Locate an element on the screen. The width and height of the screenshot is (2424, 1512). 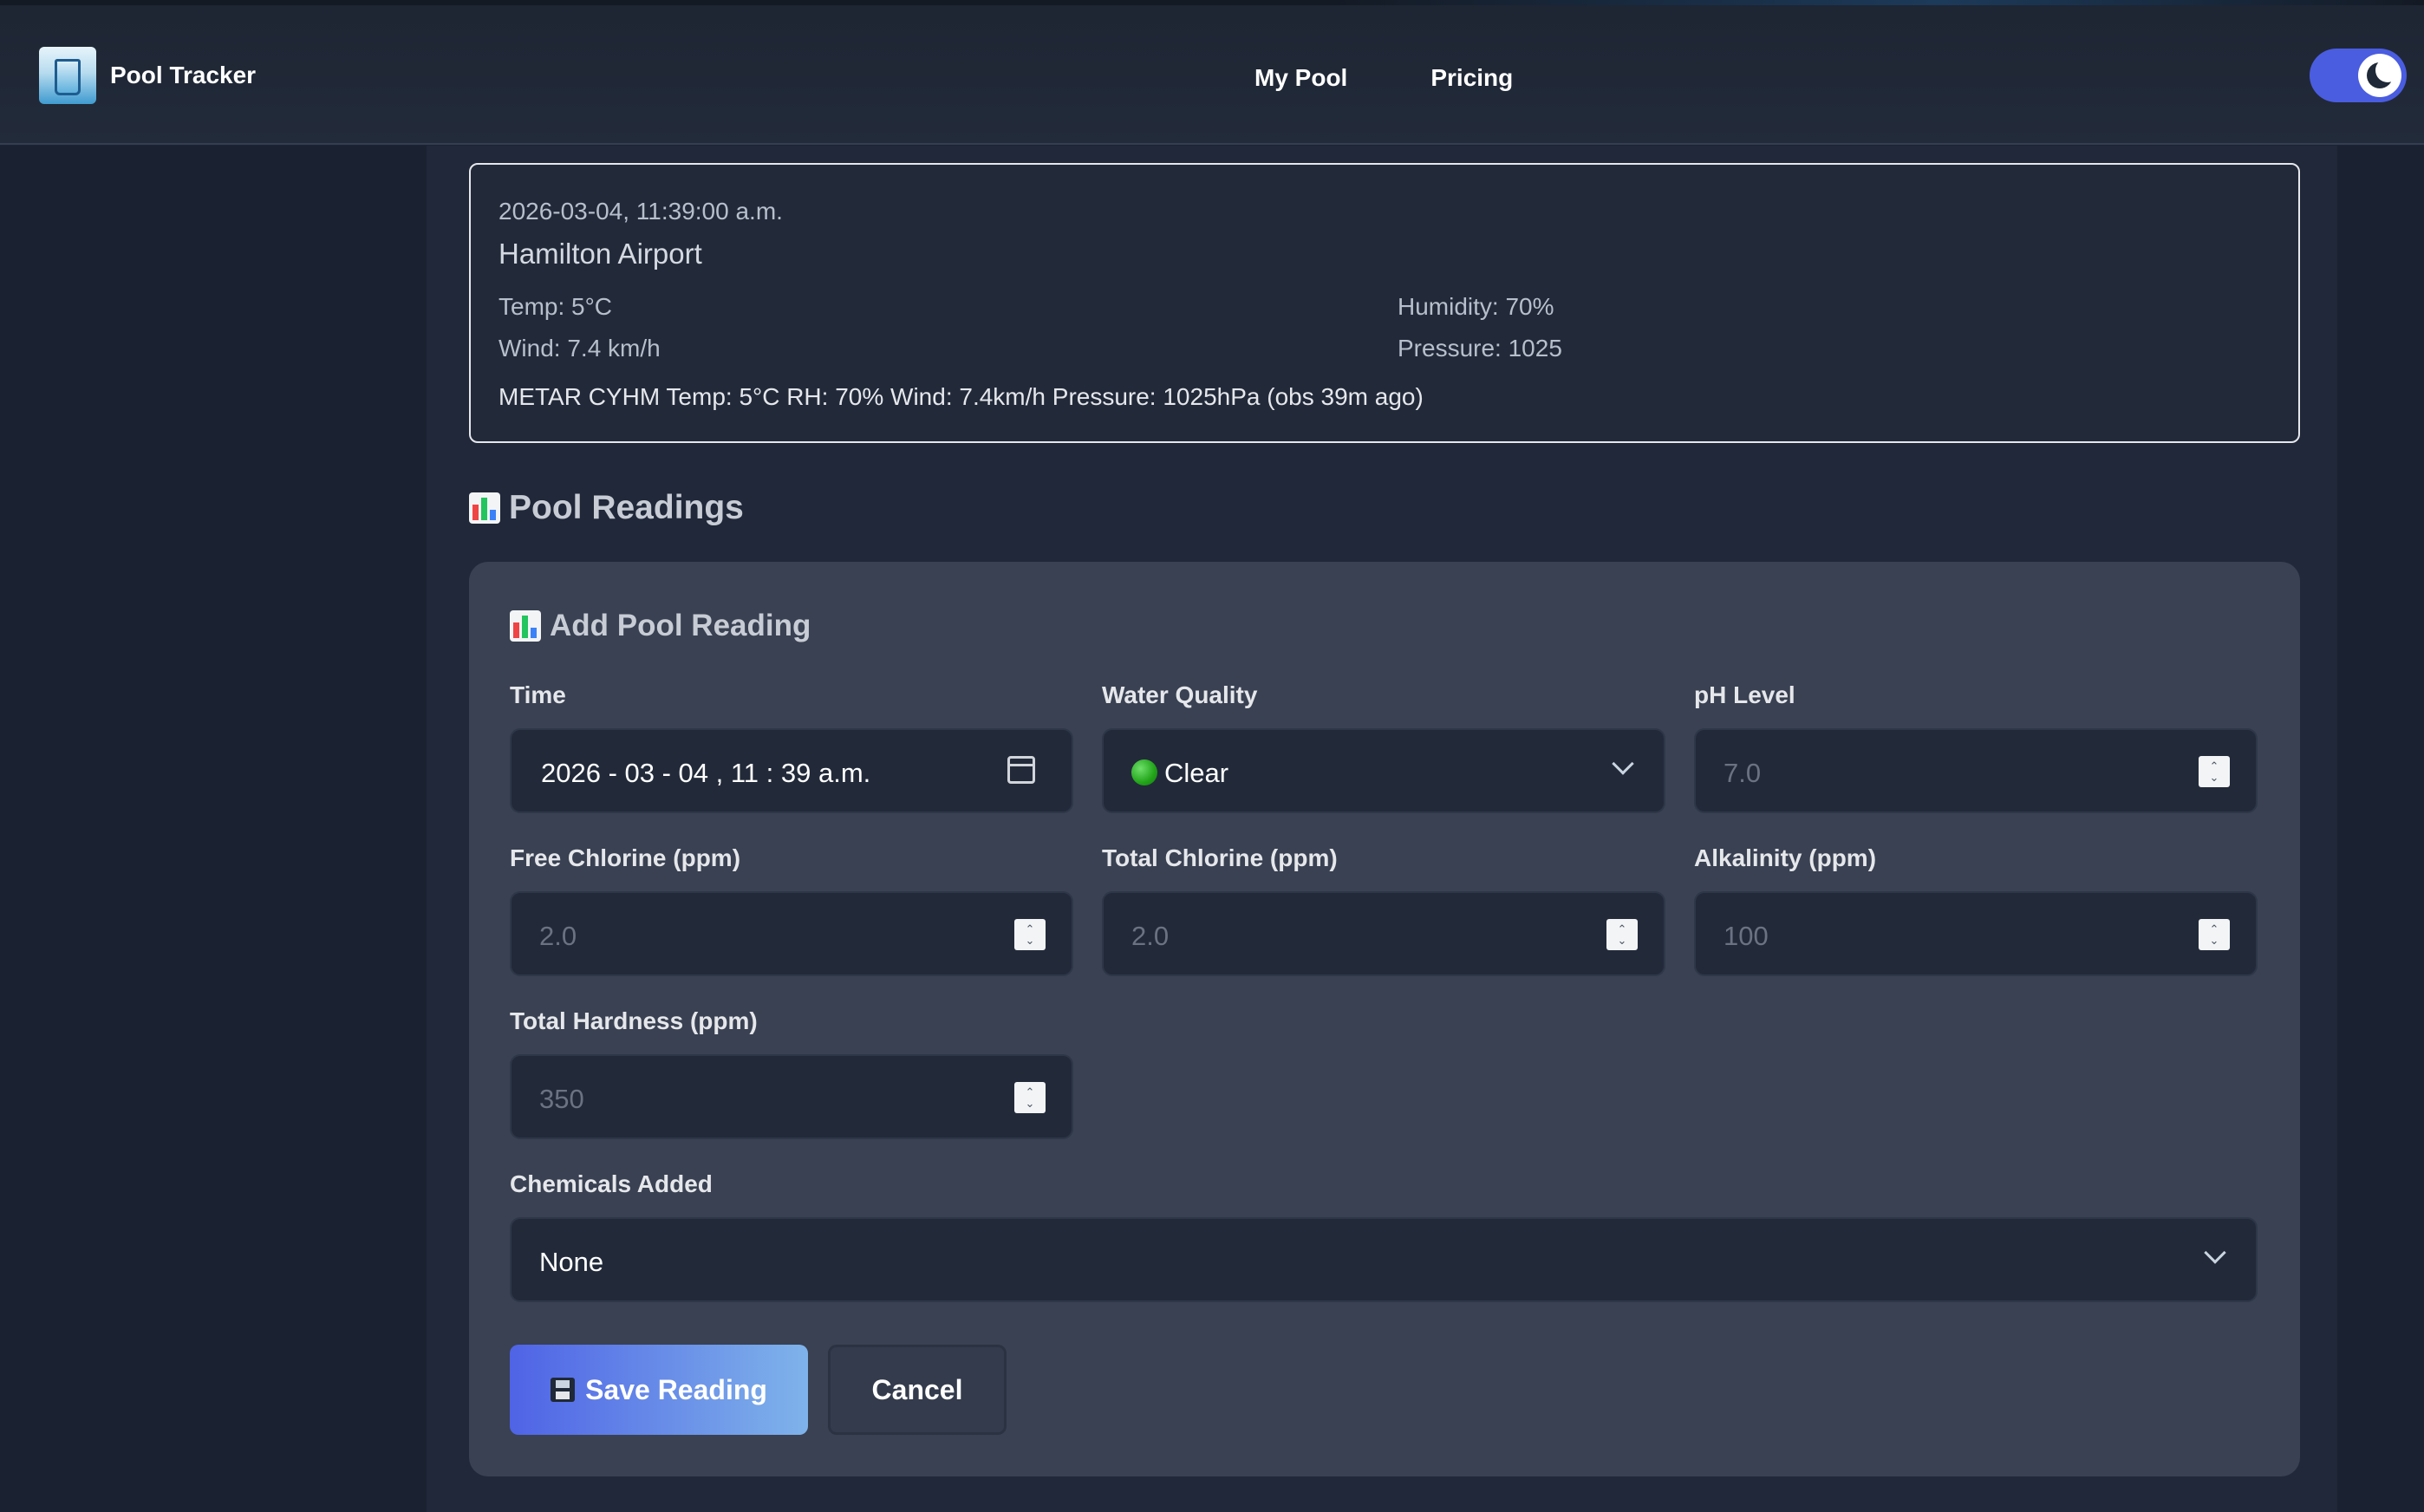
time-input: 2026 - 03 - 04 , 11 : 39 a.m. is located at coordinates (791, 770).